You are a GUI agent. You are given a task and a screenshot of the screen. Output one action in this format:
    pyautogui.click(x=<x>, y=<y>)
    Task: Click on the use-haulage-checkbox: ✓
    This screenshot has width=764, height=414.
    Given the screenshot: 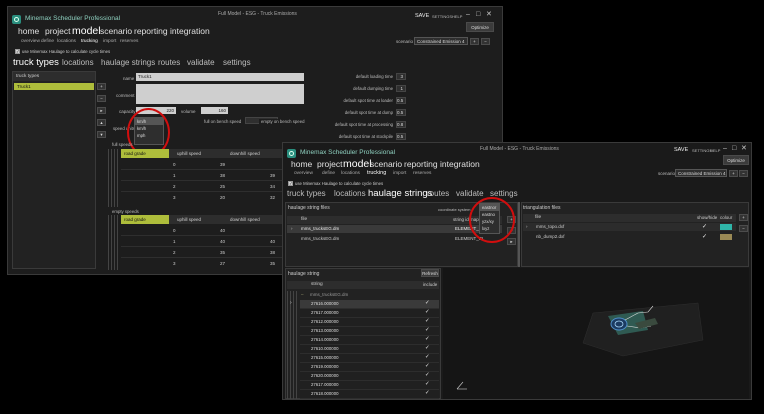 What is the action you would take?
    pyautogui.click(x=290, y=183)
    